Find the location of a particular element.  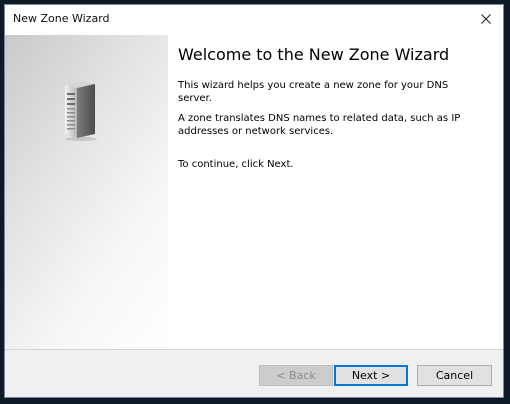

window-title: New Zone Wizard is located at coordinates (61, 18).